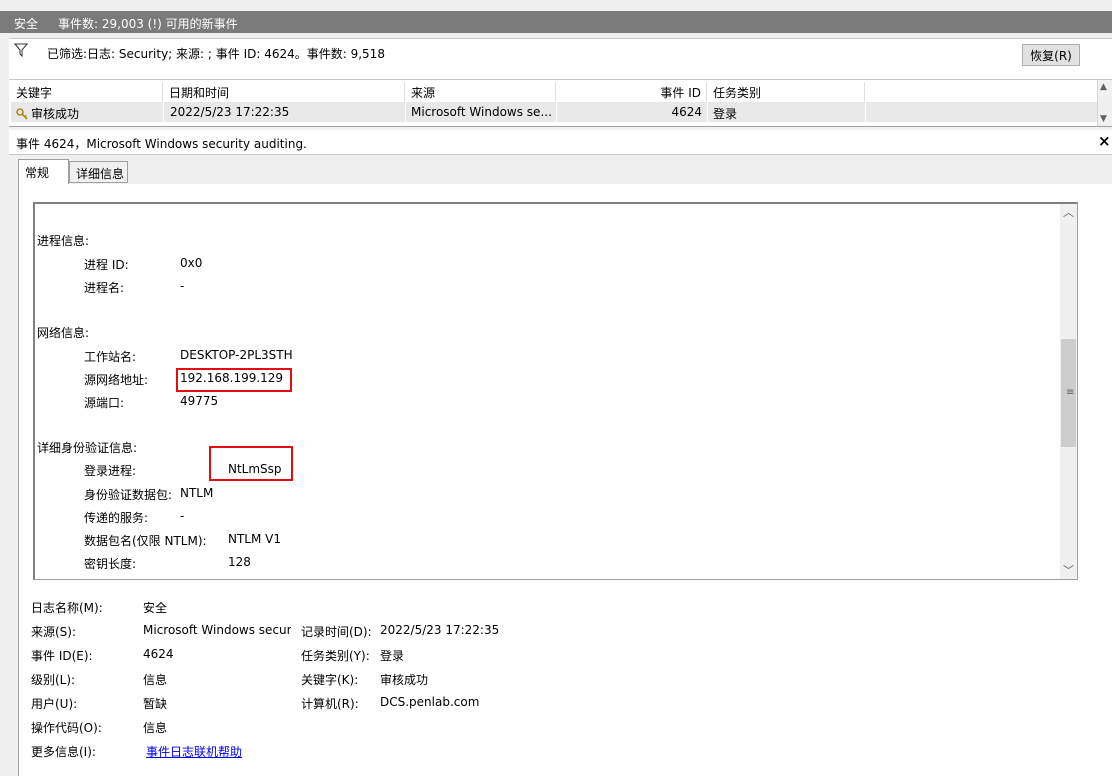  What do you see at coordinates (1103, 87) in the screenshot?
I see `scroll-up-icon: ▲` at bounding box center [1103, 87].